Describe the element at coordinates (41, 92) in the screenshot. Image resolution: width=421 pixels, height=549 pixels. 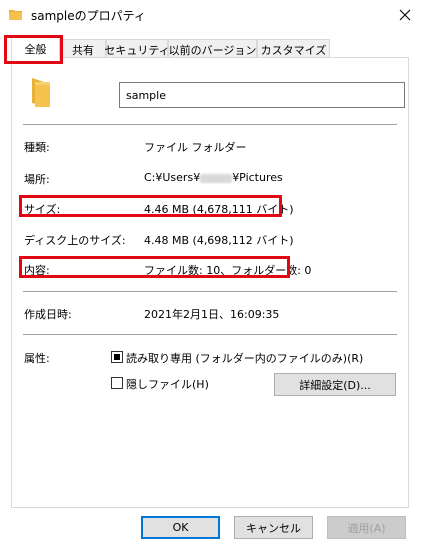
I see `folder-large-icon` at that location.